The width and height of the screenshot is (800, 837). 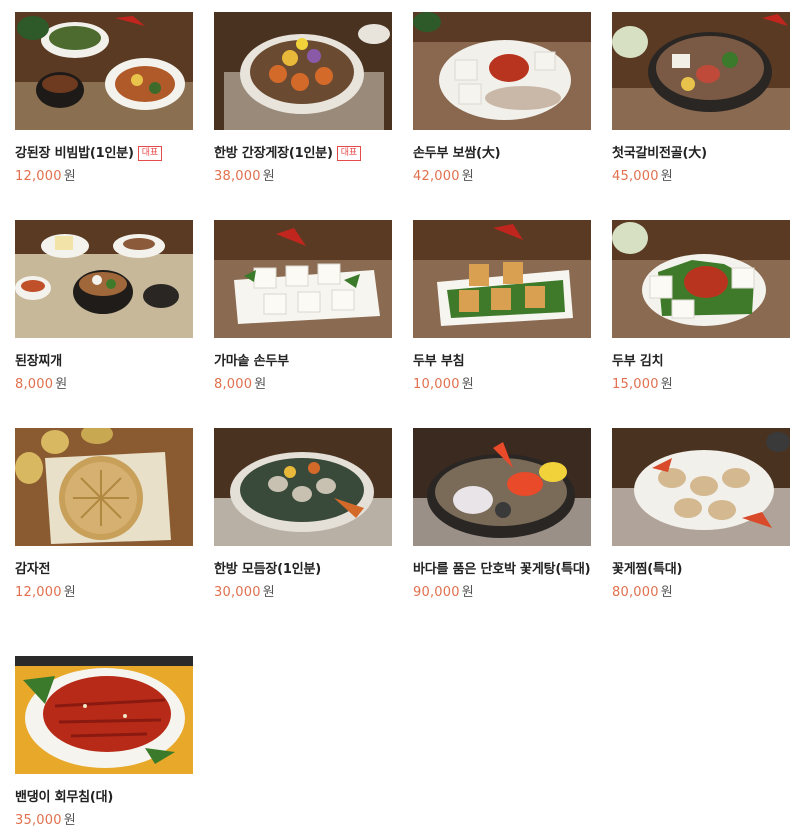 I want to click on product-card: 바다를 품은 단호박 꽃게탕(특대) 90,000 원, so click(x=502, y=515).